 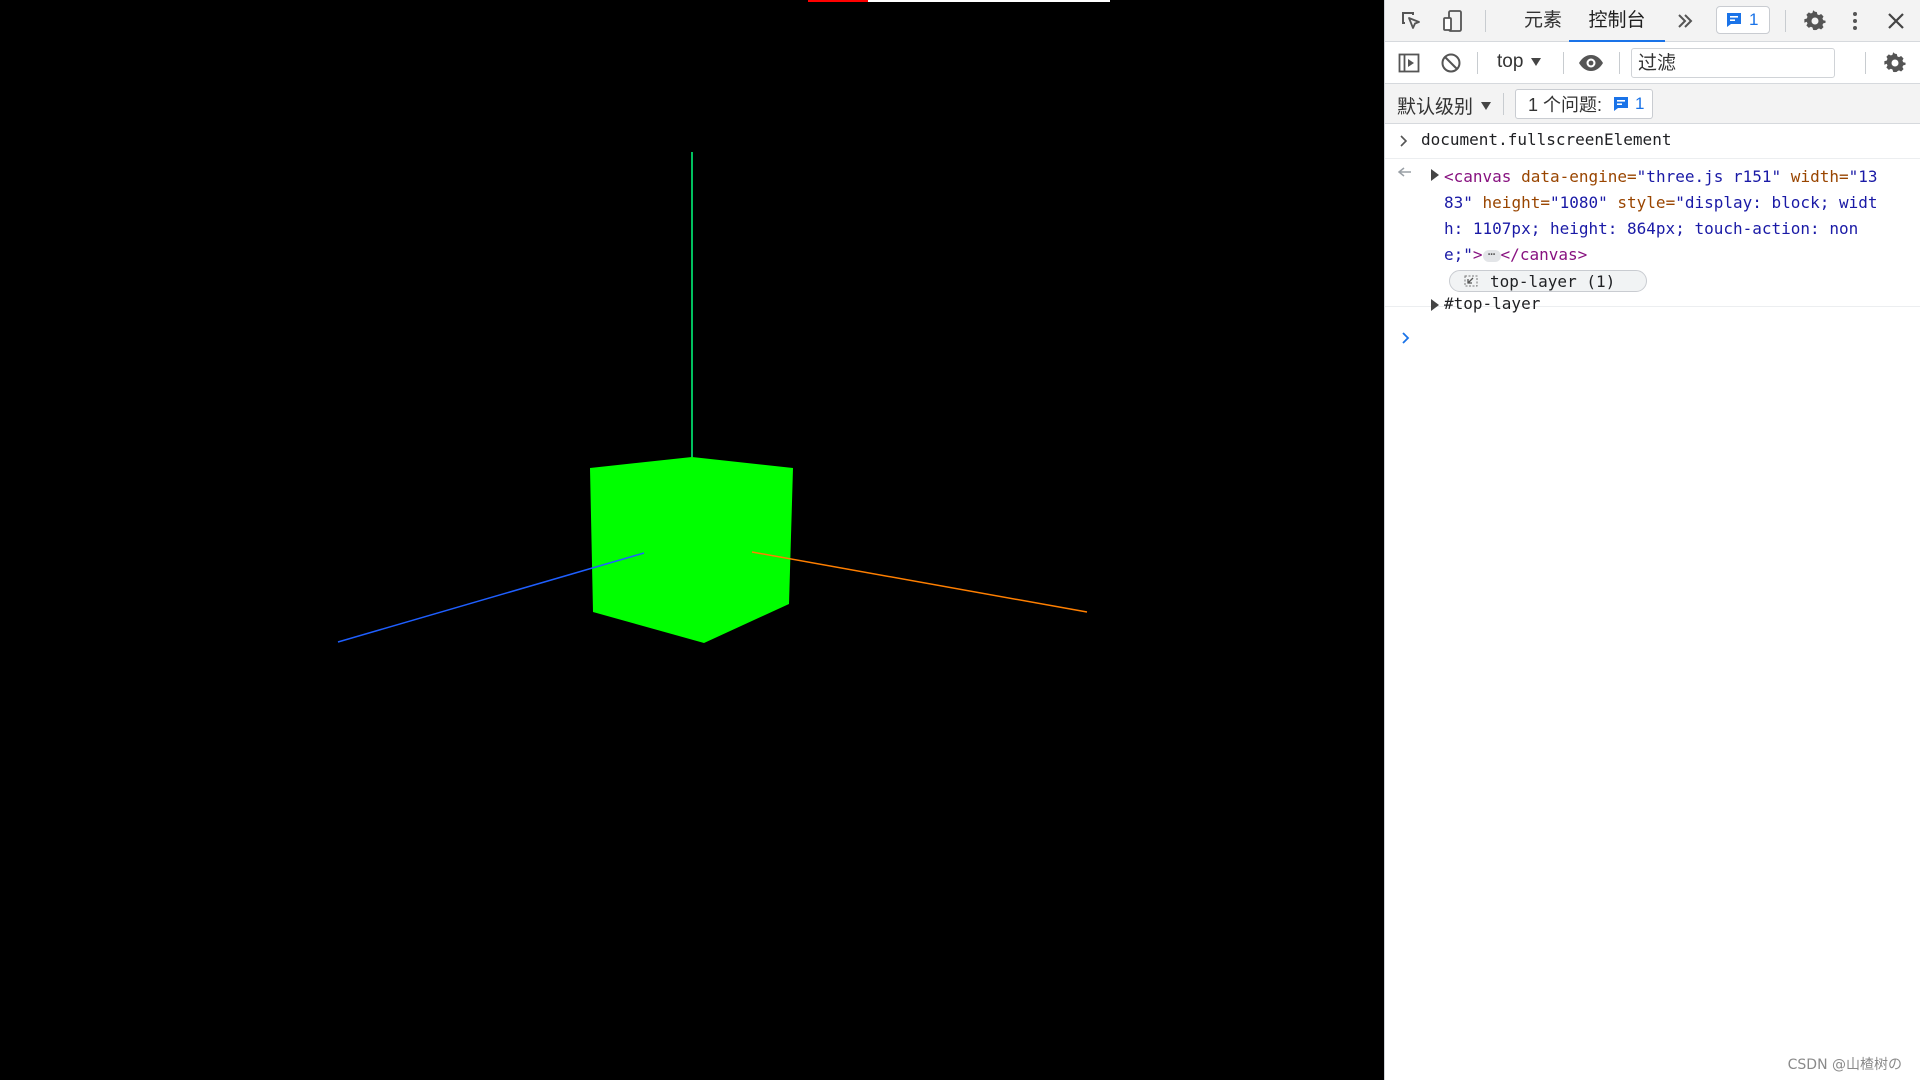 I want to click on clear-console-icon, so click(x=1451, y=63).